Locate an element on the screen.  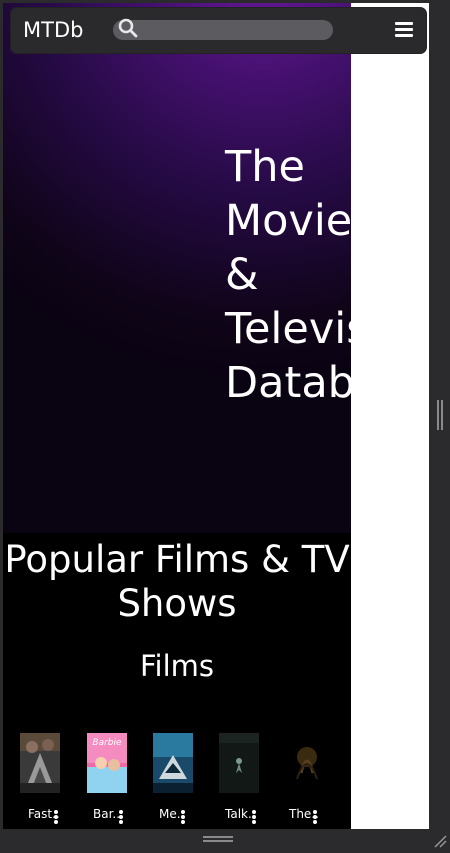
hero-title-line: The is located at coordinates (265, 167).